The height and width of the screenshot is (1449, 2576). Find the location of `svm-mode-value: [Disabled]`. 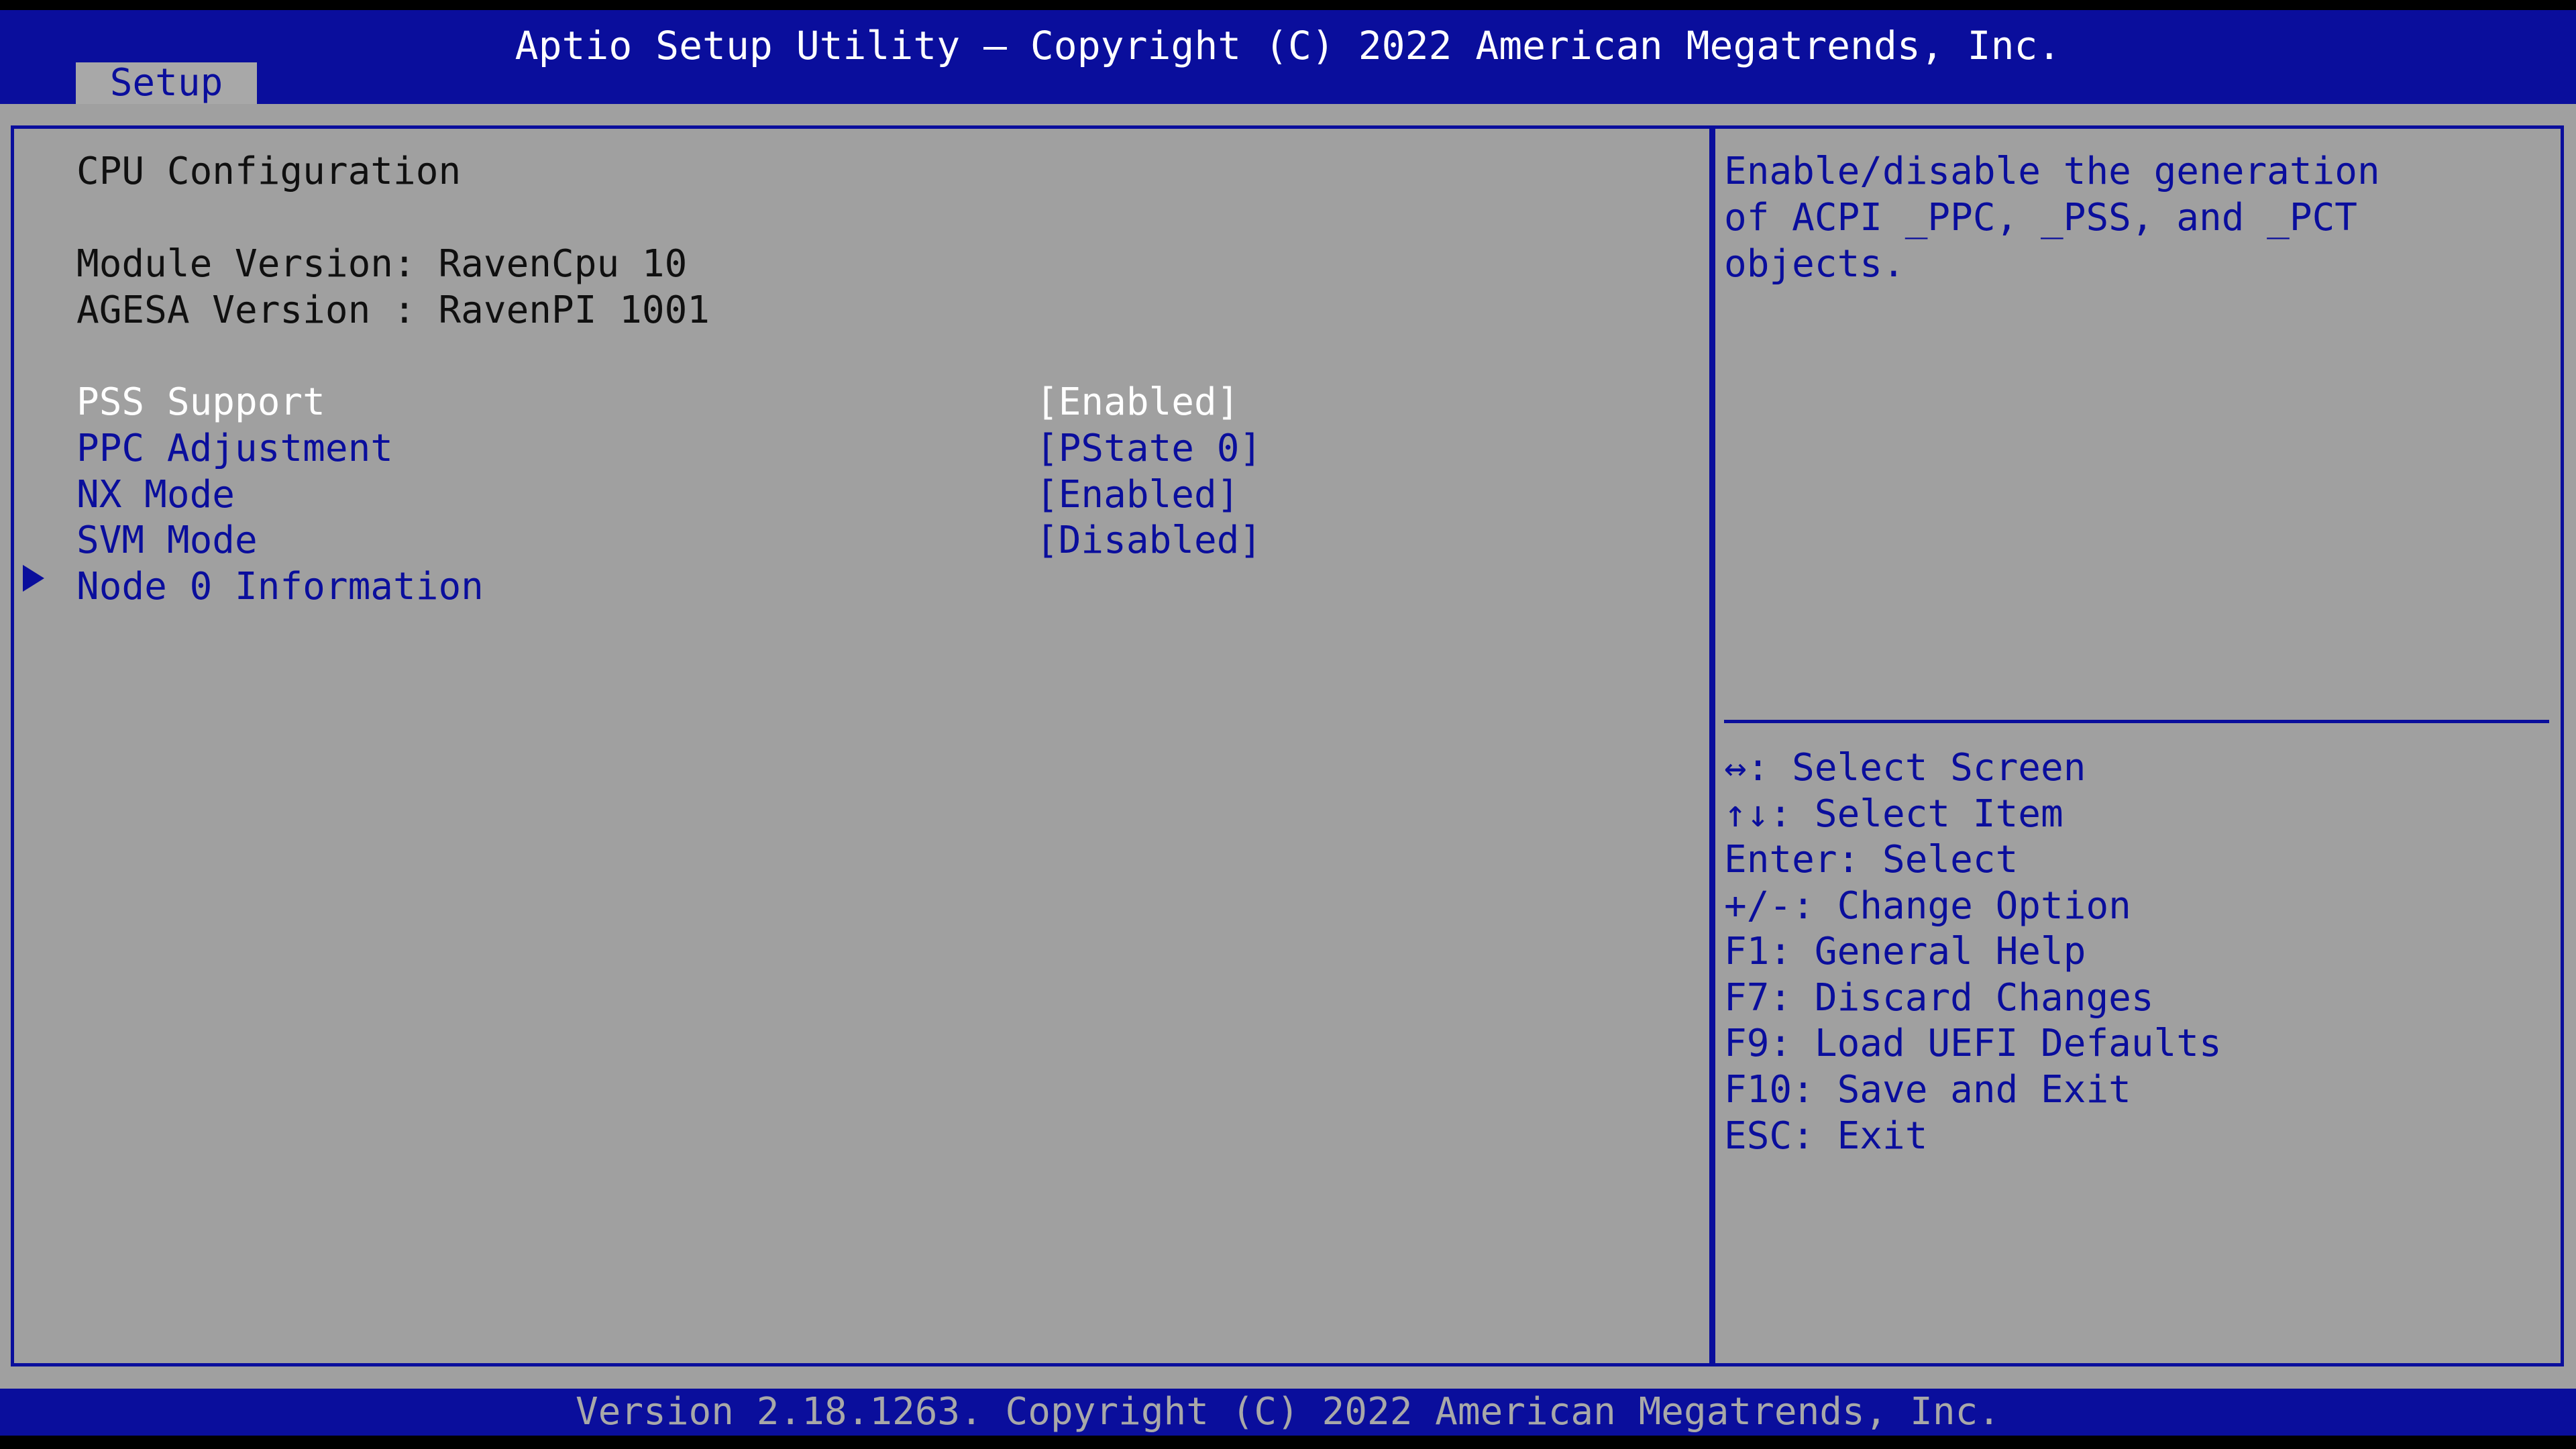

svm-mode-value: [Disabled] is located at coordinates (1149, 541).